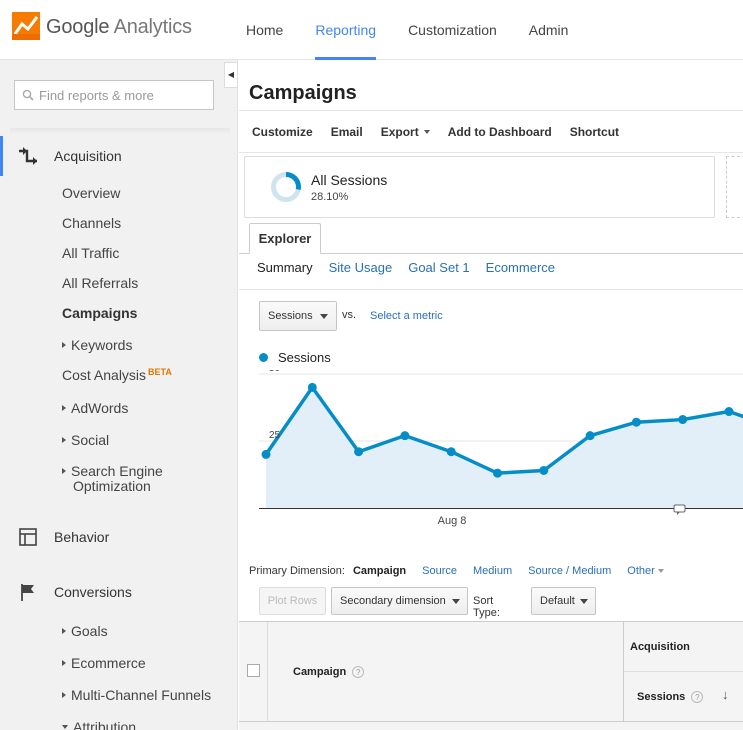  What do you see at coordinates (734, 187) in the screenshot?
I see `add-segment-placeholder` at bounding box center [734, 187].